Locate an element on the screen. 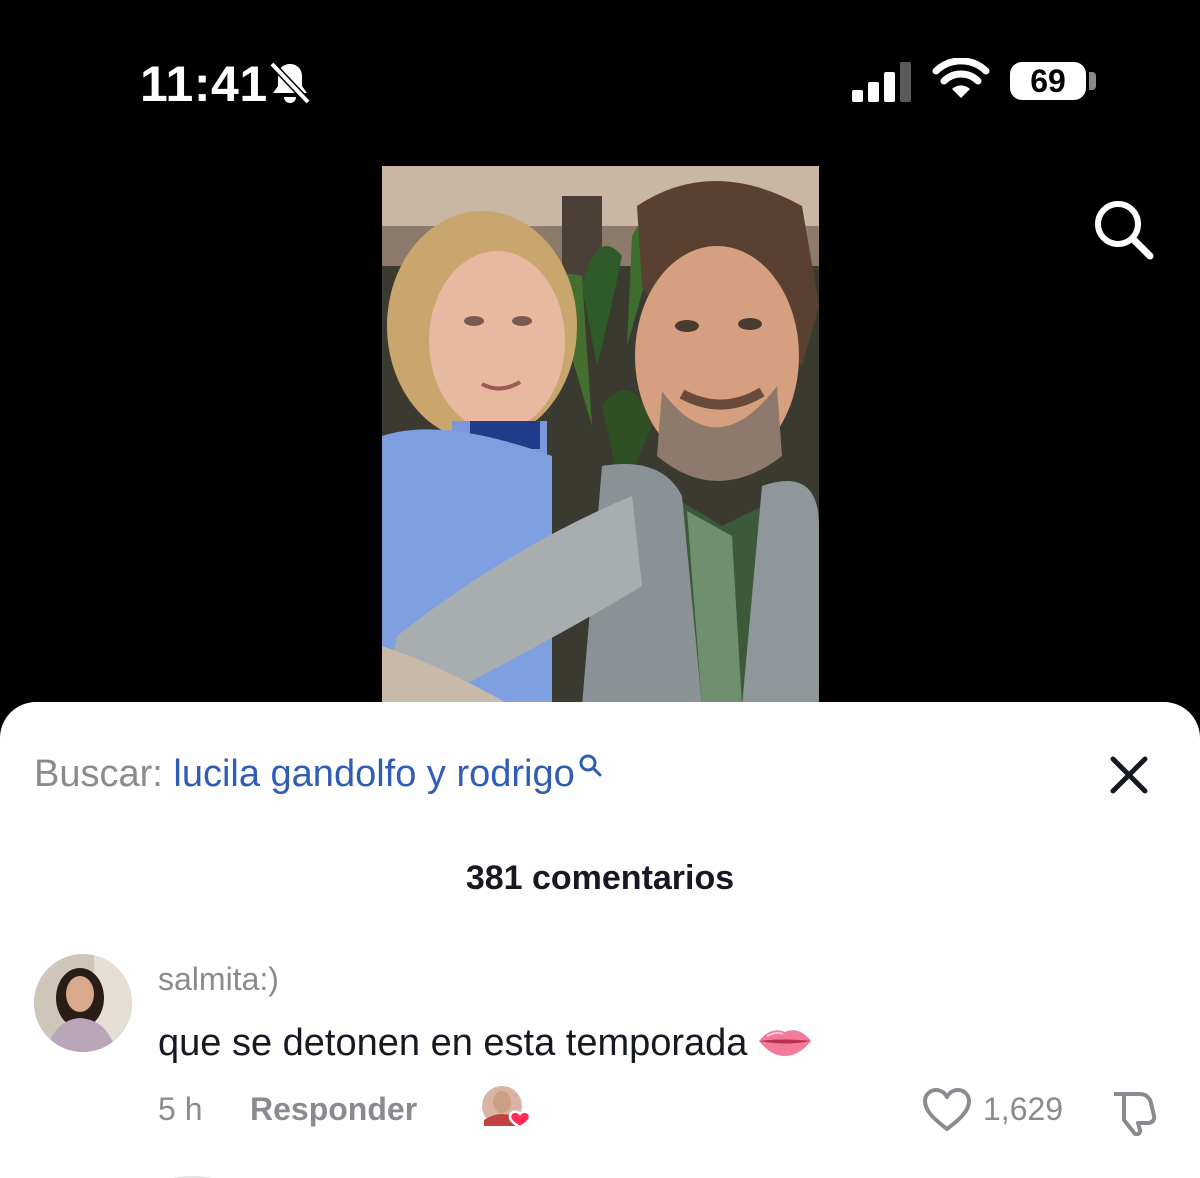 The height and width of the screenshot is (1178, 1200). search-suggestion: Buscar: lucila gandolfo y rodrigo is located at coordinates (318, 774).